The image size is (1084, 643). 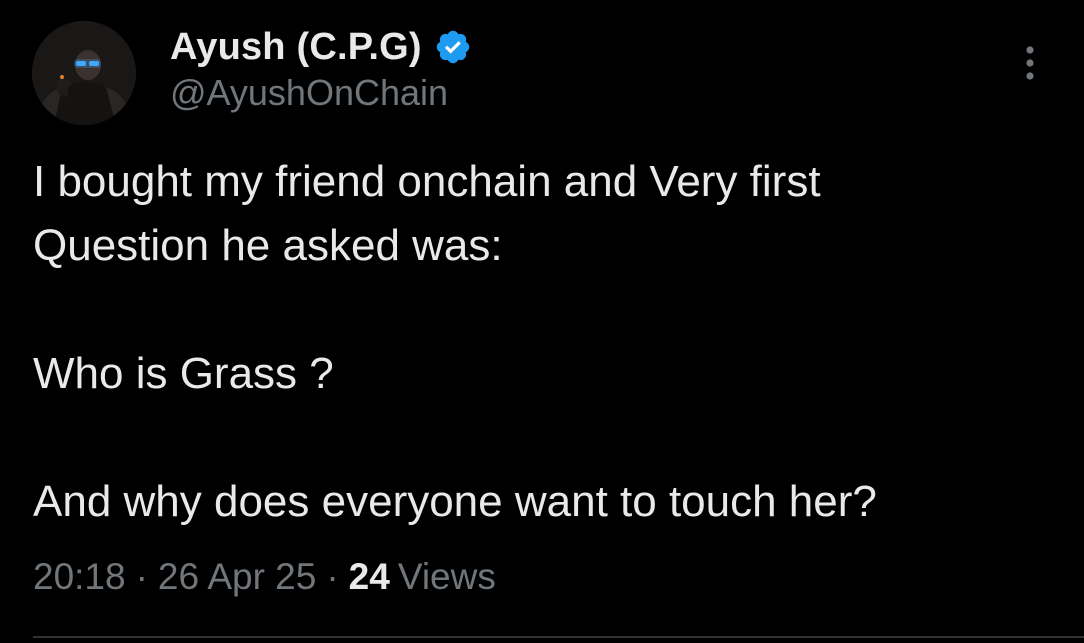 What do you see at coordinates (447, 577) in the screenshot?
I see `views-label: Views` at bounding box center [447, 577].